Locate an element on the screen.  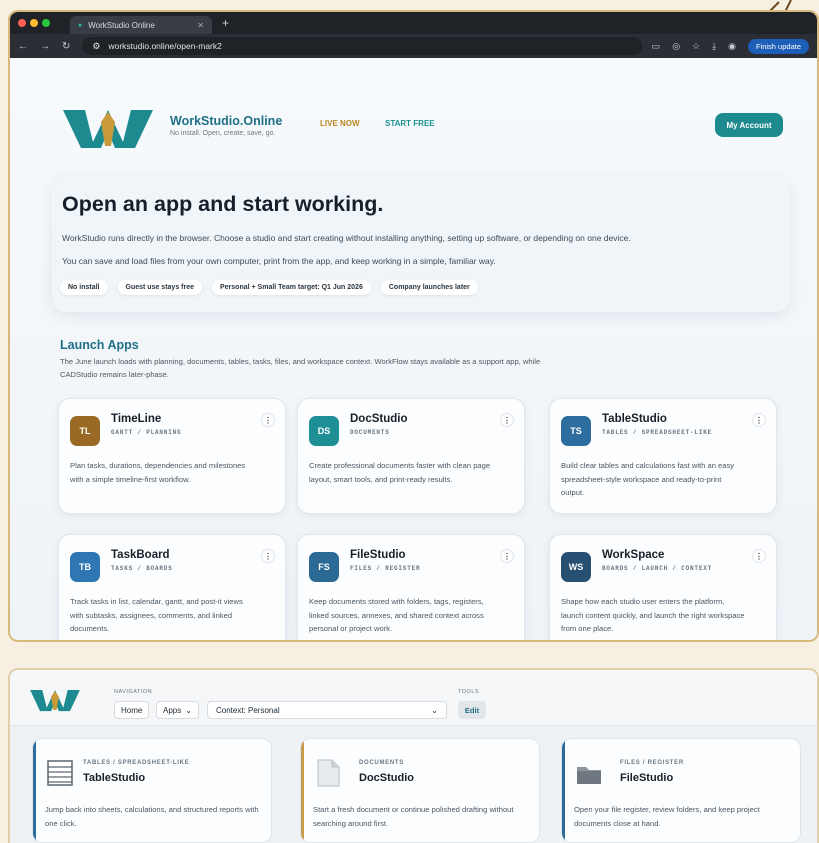
app-title: TableStudio is located at coordinates (634, 419).